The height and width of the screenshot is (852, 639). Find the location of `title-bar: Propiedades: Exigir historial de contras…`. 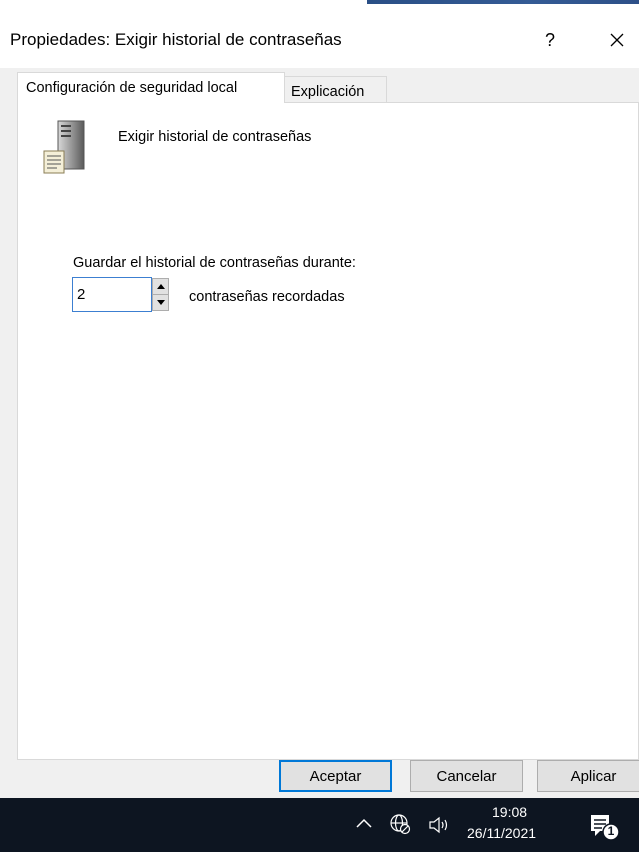

title-bar: Propiedades: Exigir historial de contras… is located at coordinates (319, 34).